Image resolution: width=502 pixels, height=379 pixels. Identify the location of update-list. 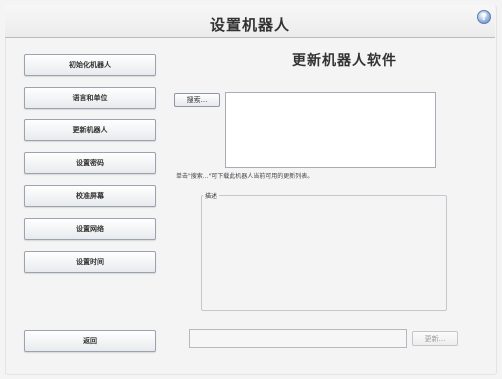
(330, 130).